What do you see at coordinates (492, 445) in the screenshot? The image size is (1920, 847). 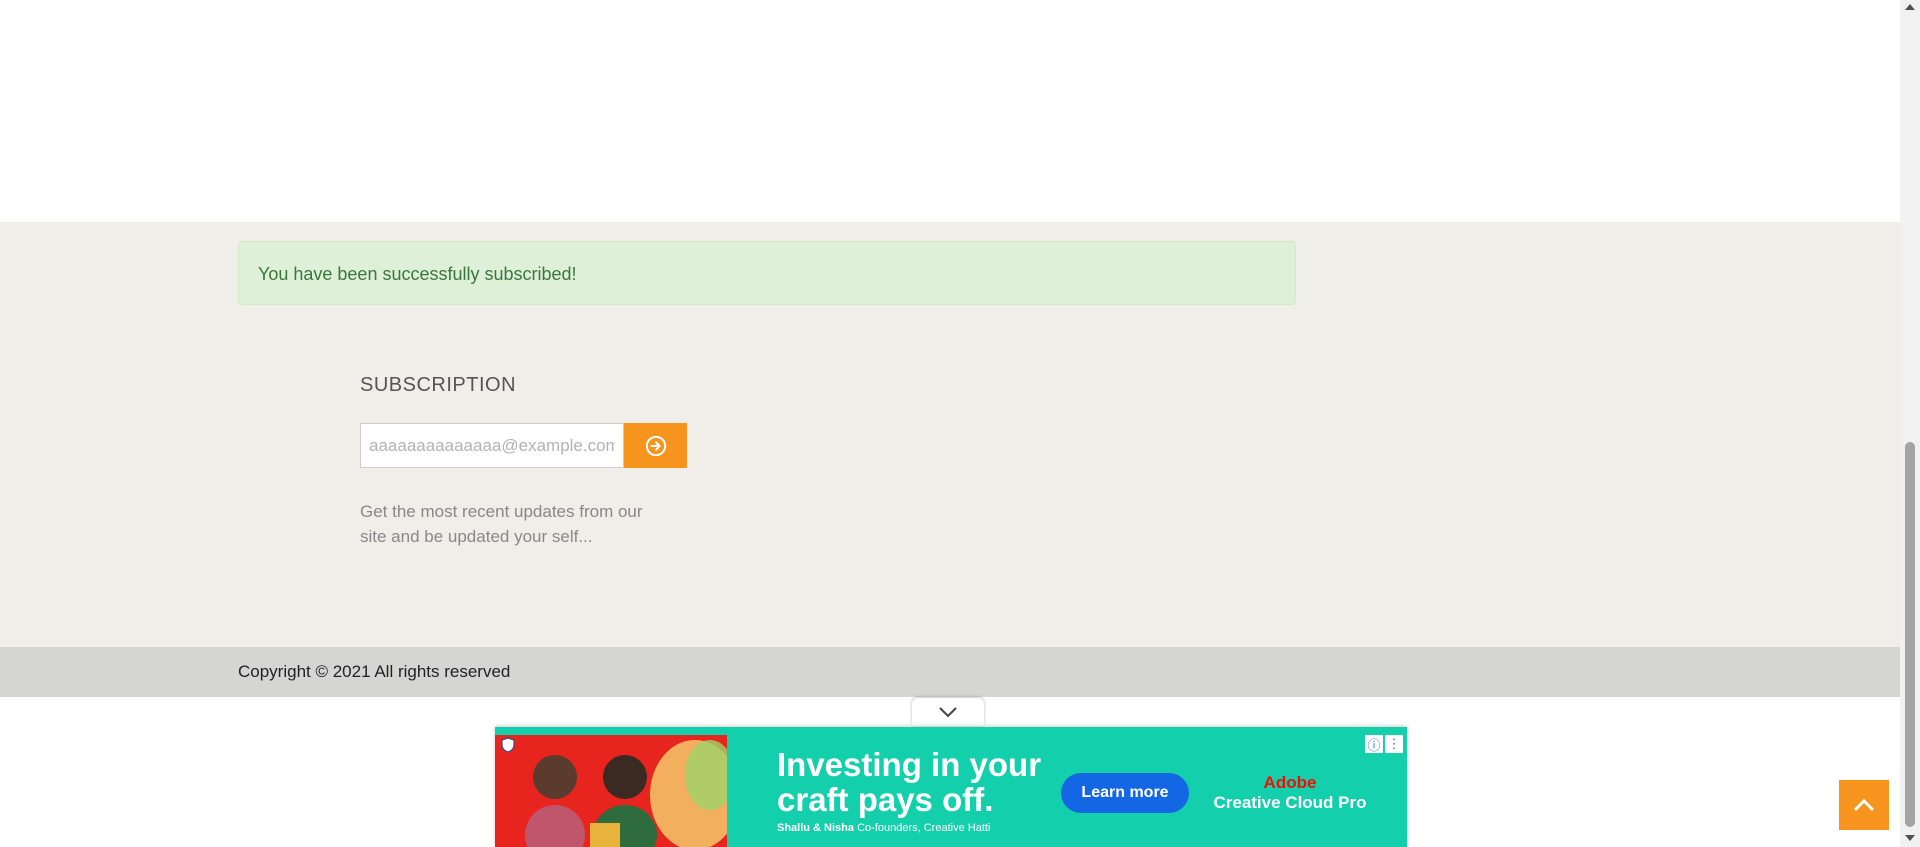 I see `subscription-email-input` at bounding box center [492, 445].